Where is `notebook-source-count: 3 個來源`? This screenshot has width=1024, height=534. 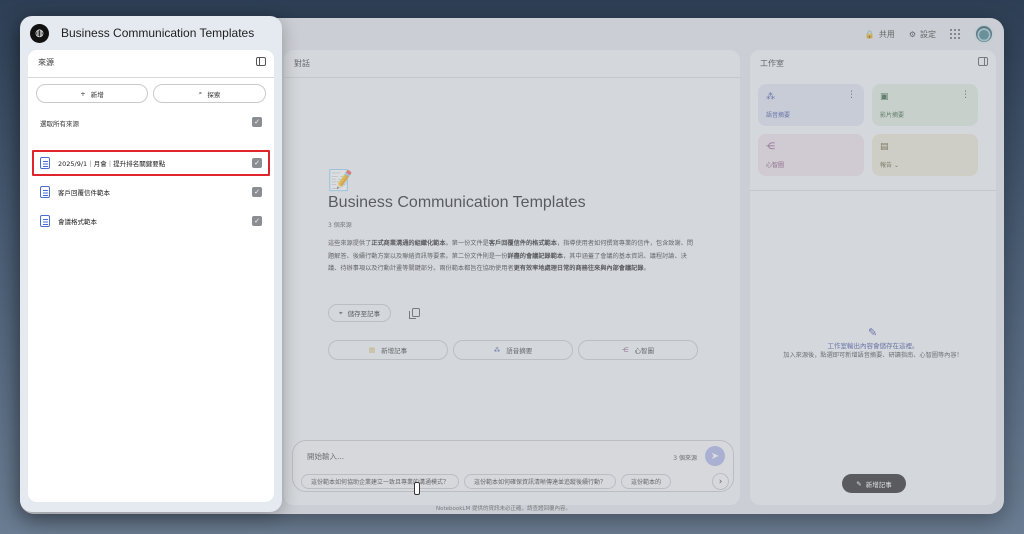 notebook-source-count: 3 個來源 is located at coordinates (340, 225).